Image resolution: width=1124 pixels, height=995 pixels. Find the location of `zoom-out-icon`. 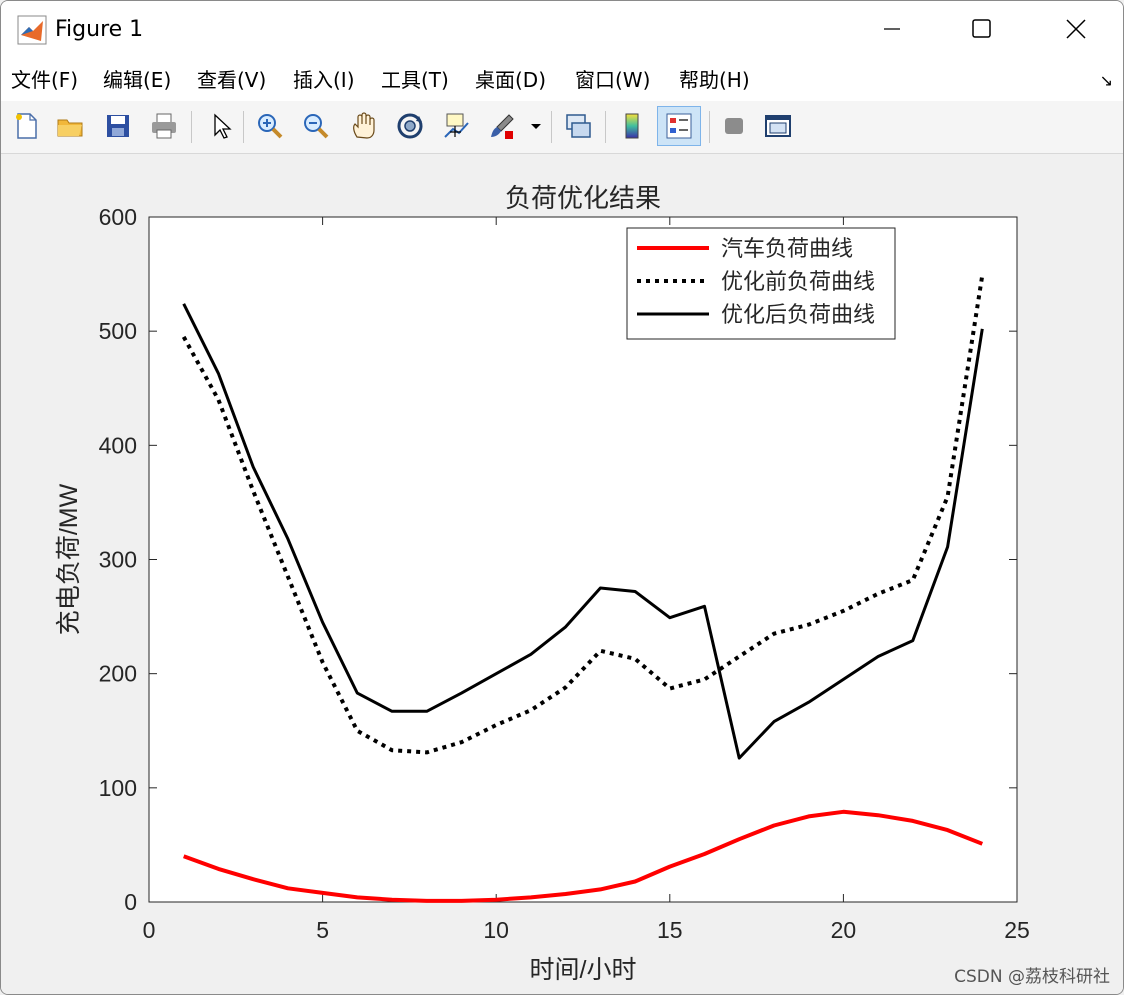

zoom-out-icon is located at coordinates (316, 126).